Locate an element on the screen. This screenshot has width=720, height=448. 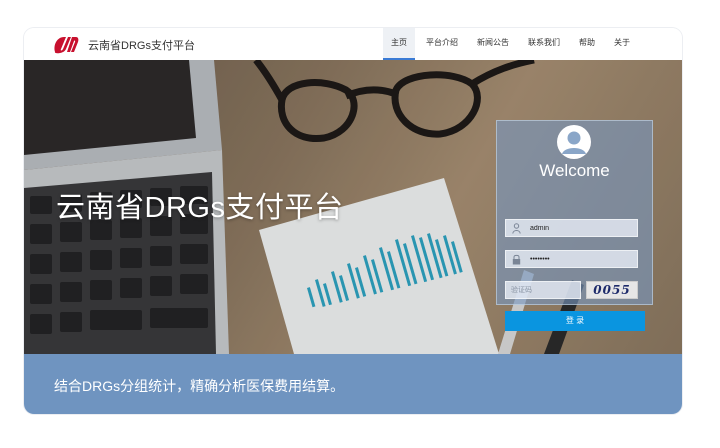
app-title: 云南省DRGs支付平台 is located at coordinates (141, 46).